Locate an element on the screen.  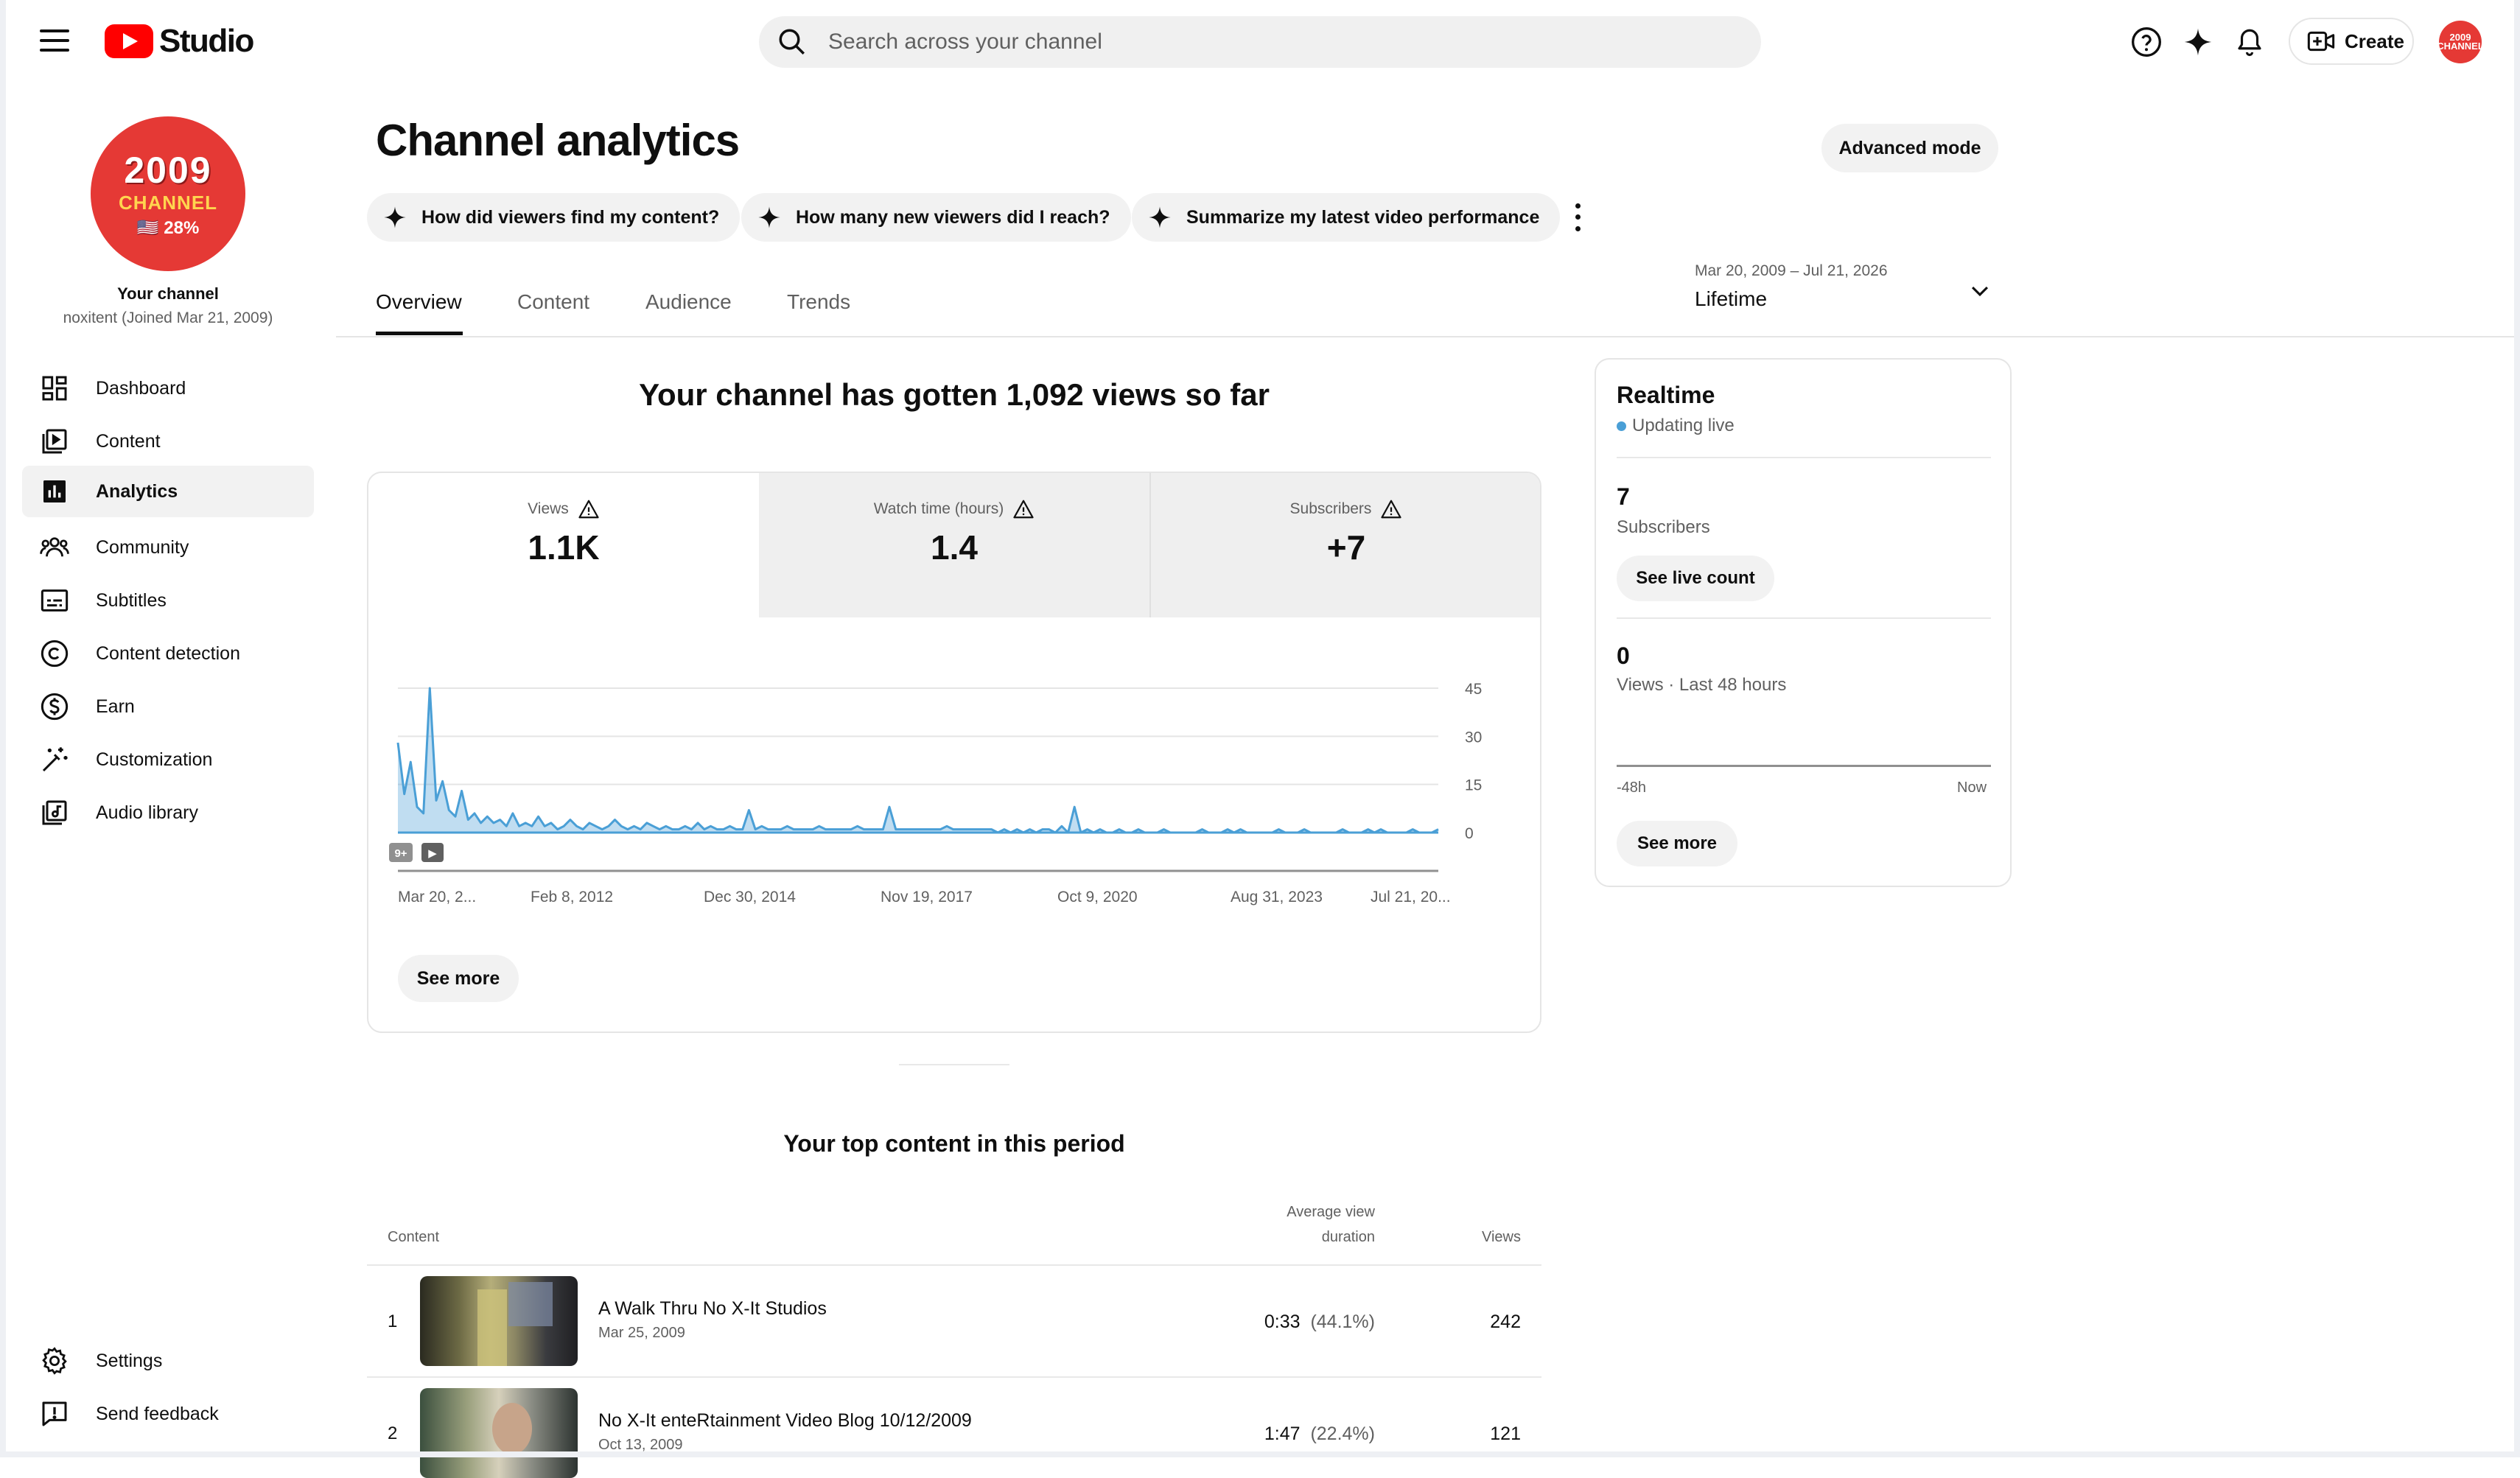
advanced-mode-button: Advanced mode is located at coordinates (1909, 148).